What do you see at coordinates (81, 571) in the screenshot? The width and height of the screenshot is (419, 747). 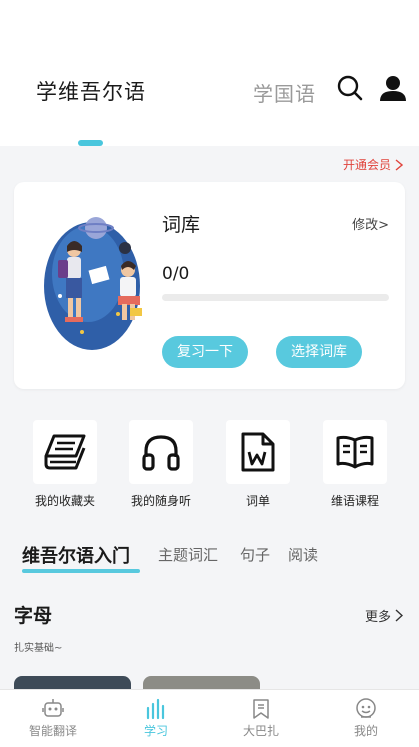 I see `subtab-indicator` at bounding box center [81, 571].